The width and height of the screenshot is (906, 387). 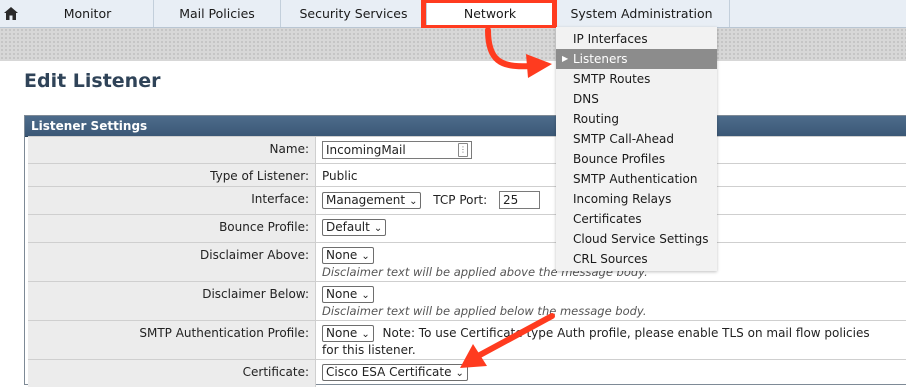 I want to click on name-input: IncomingMail ⋮, so click(x=397, y=150).